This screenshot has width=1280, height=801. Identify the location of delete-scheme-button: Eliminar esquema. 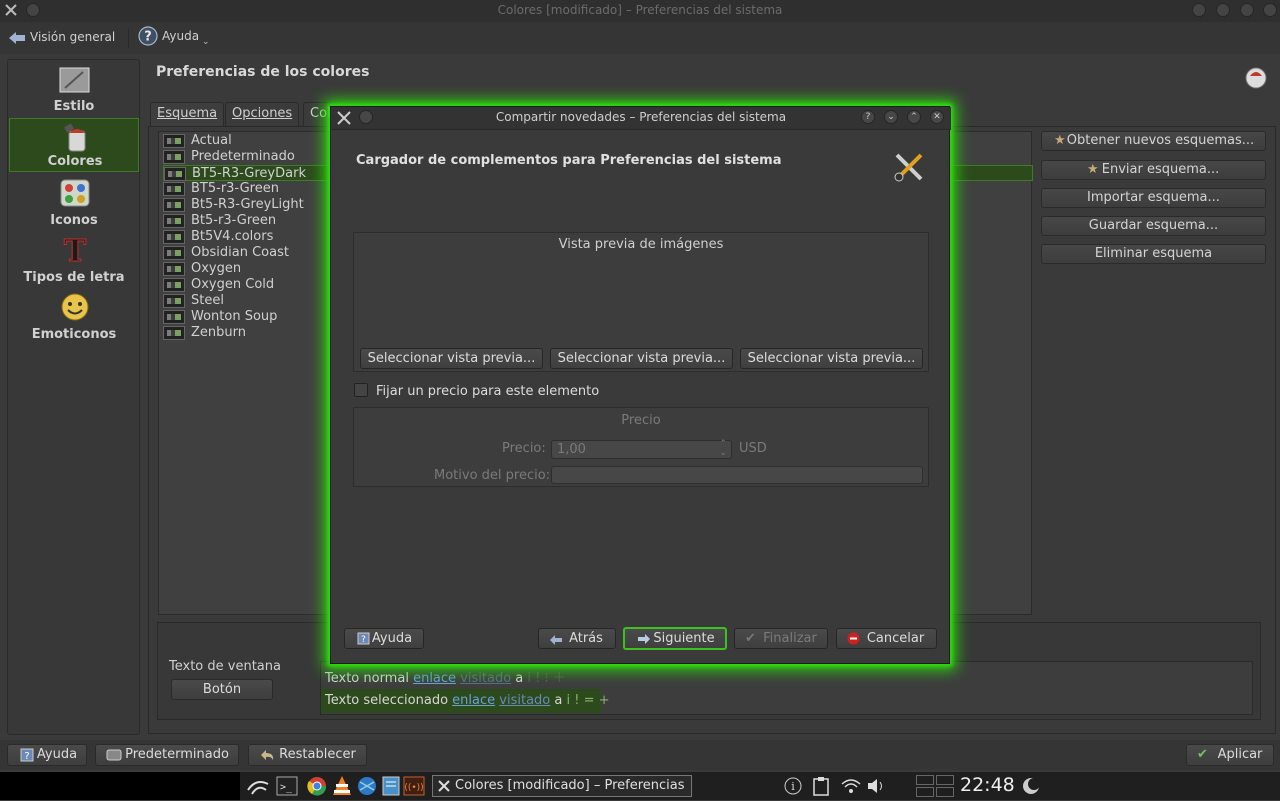
(1153, 254).